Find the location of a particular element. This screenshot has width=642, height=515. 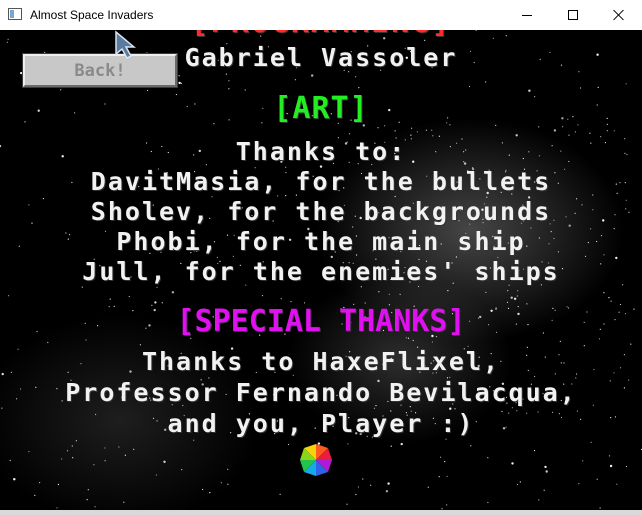

art-credit-line: Jull, for the enemies' ships is located at coordinates (321, 271).